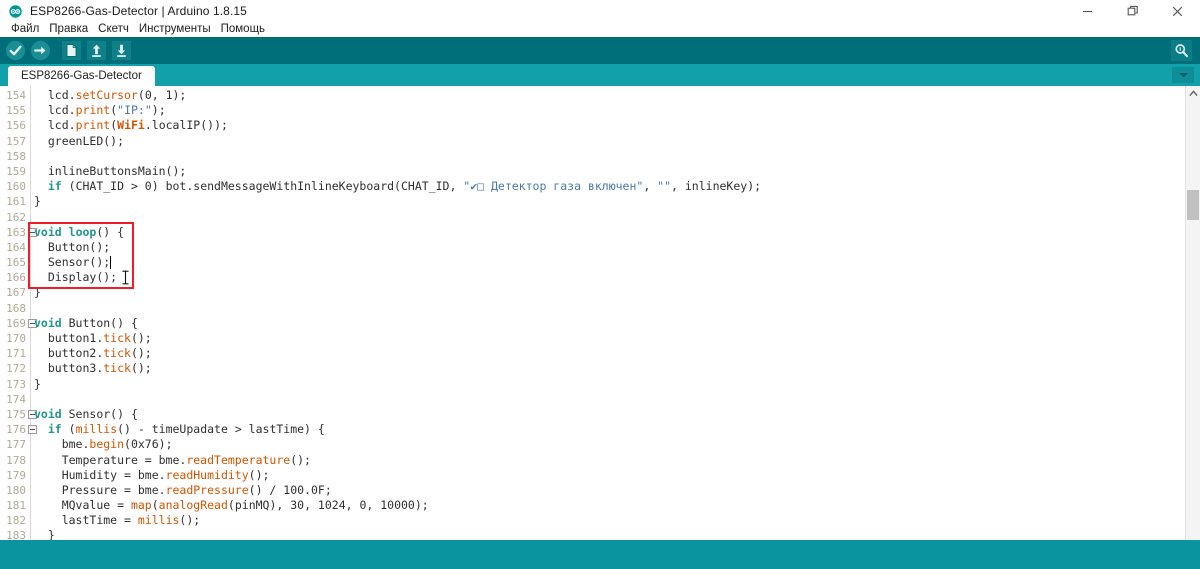  What do you see at coordinates (86, 322) in the screenshot?
I see `code-line-text: void Button() {` at bounding box center [86, 322].